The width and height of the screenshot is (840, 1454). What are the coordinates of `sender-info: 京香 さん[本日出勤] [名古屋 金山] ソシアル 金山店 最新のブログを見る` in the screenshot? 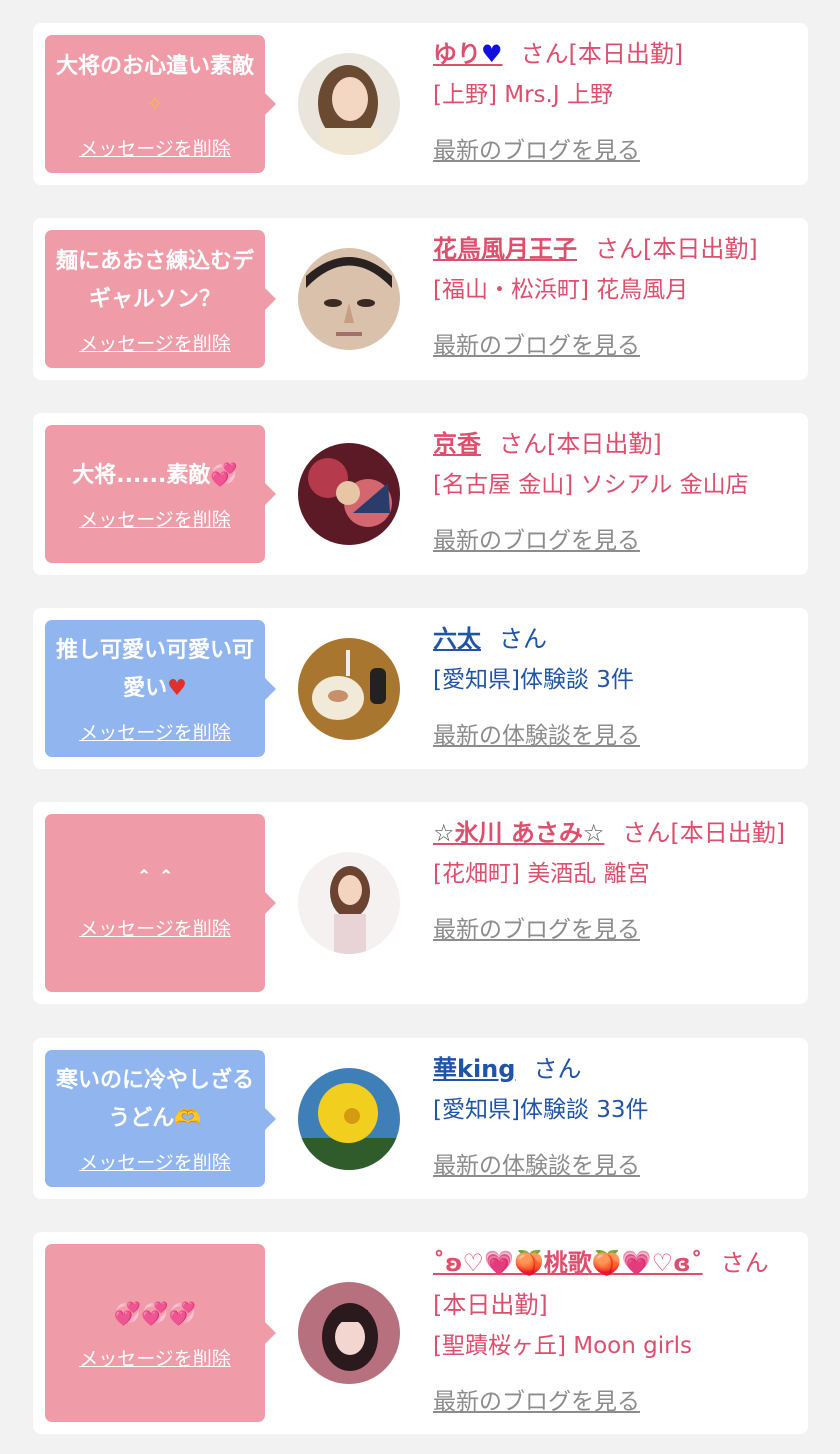 It's located at (611, 489).